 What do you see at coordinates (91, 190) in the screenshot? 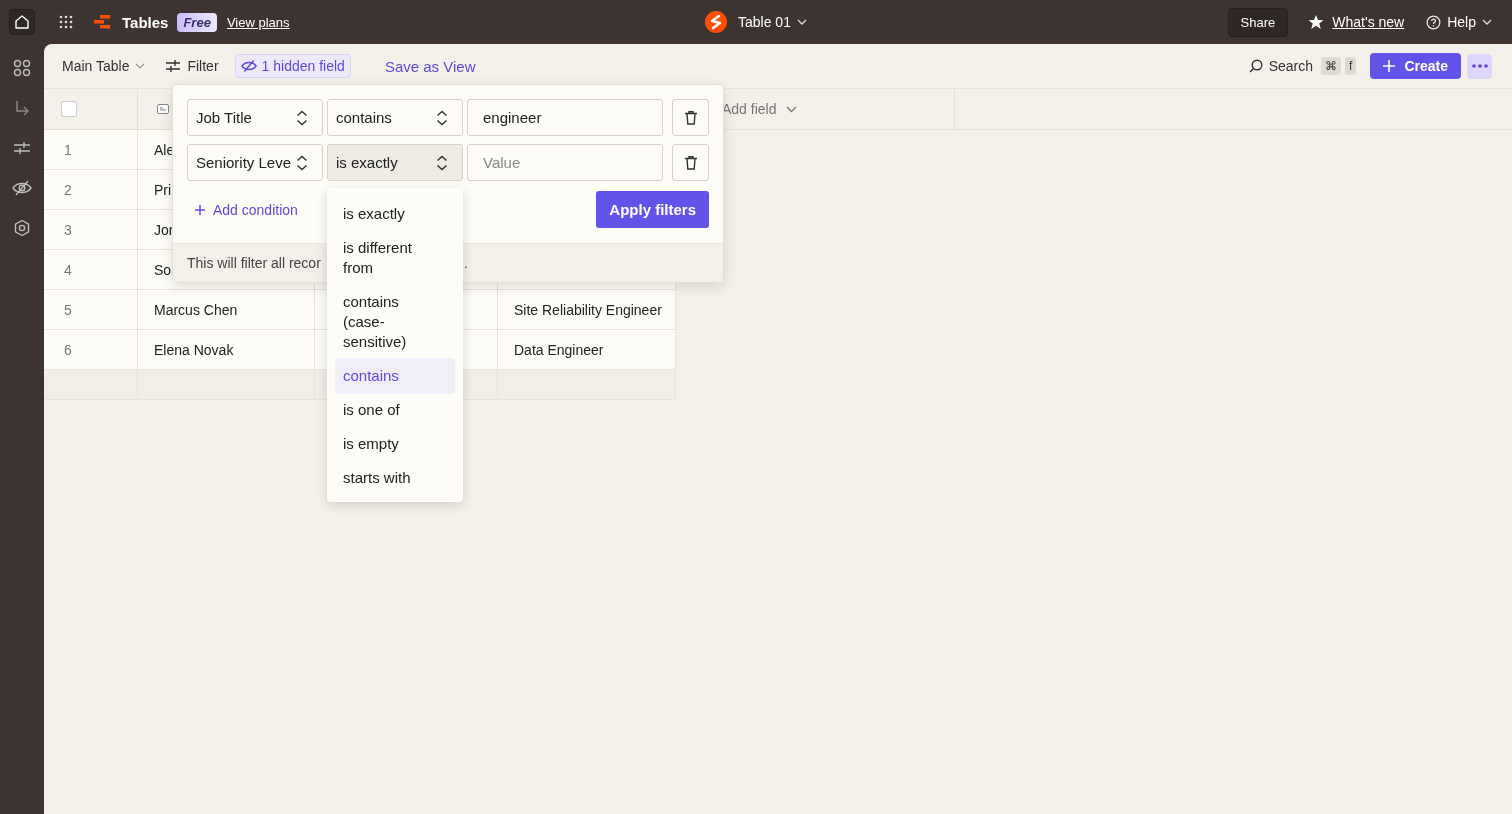
I see `row-number: 2` at bounding box center [91, 190].